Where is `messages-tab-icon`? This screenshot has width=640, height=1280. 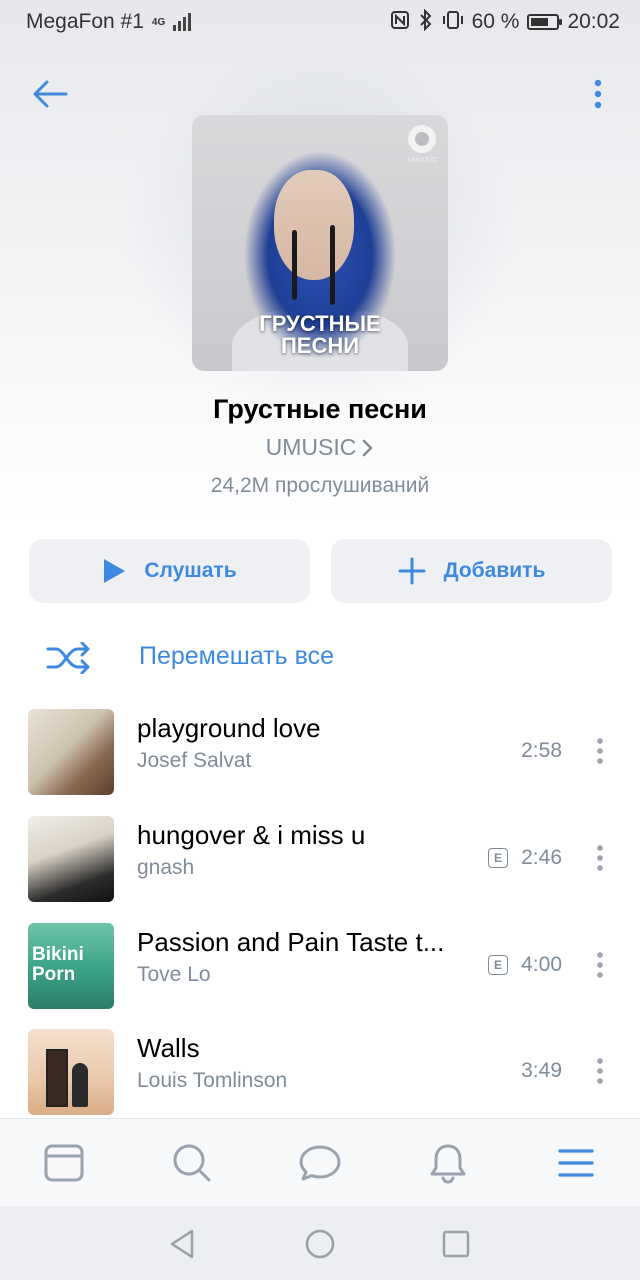 messages-tab-icon is located at coordinates (320, 1163).